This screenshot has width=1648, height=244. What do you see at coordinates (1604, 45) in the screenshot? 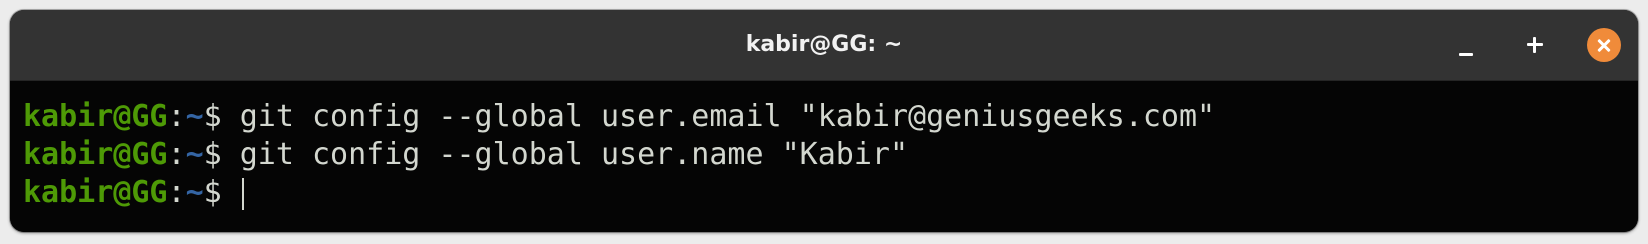
I see `close-button` at bounding box center [1604, 45].